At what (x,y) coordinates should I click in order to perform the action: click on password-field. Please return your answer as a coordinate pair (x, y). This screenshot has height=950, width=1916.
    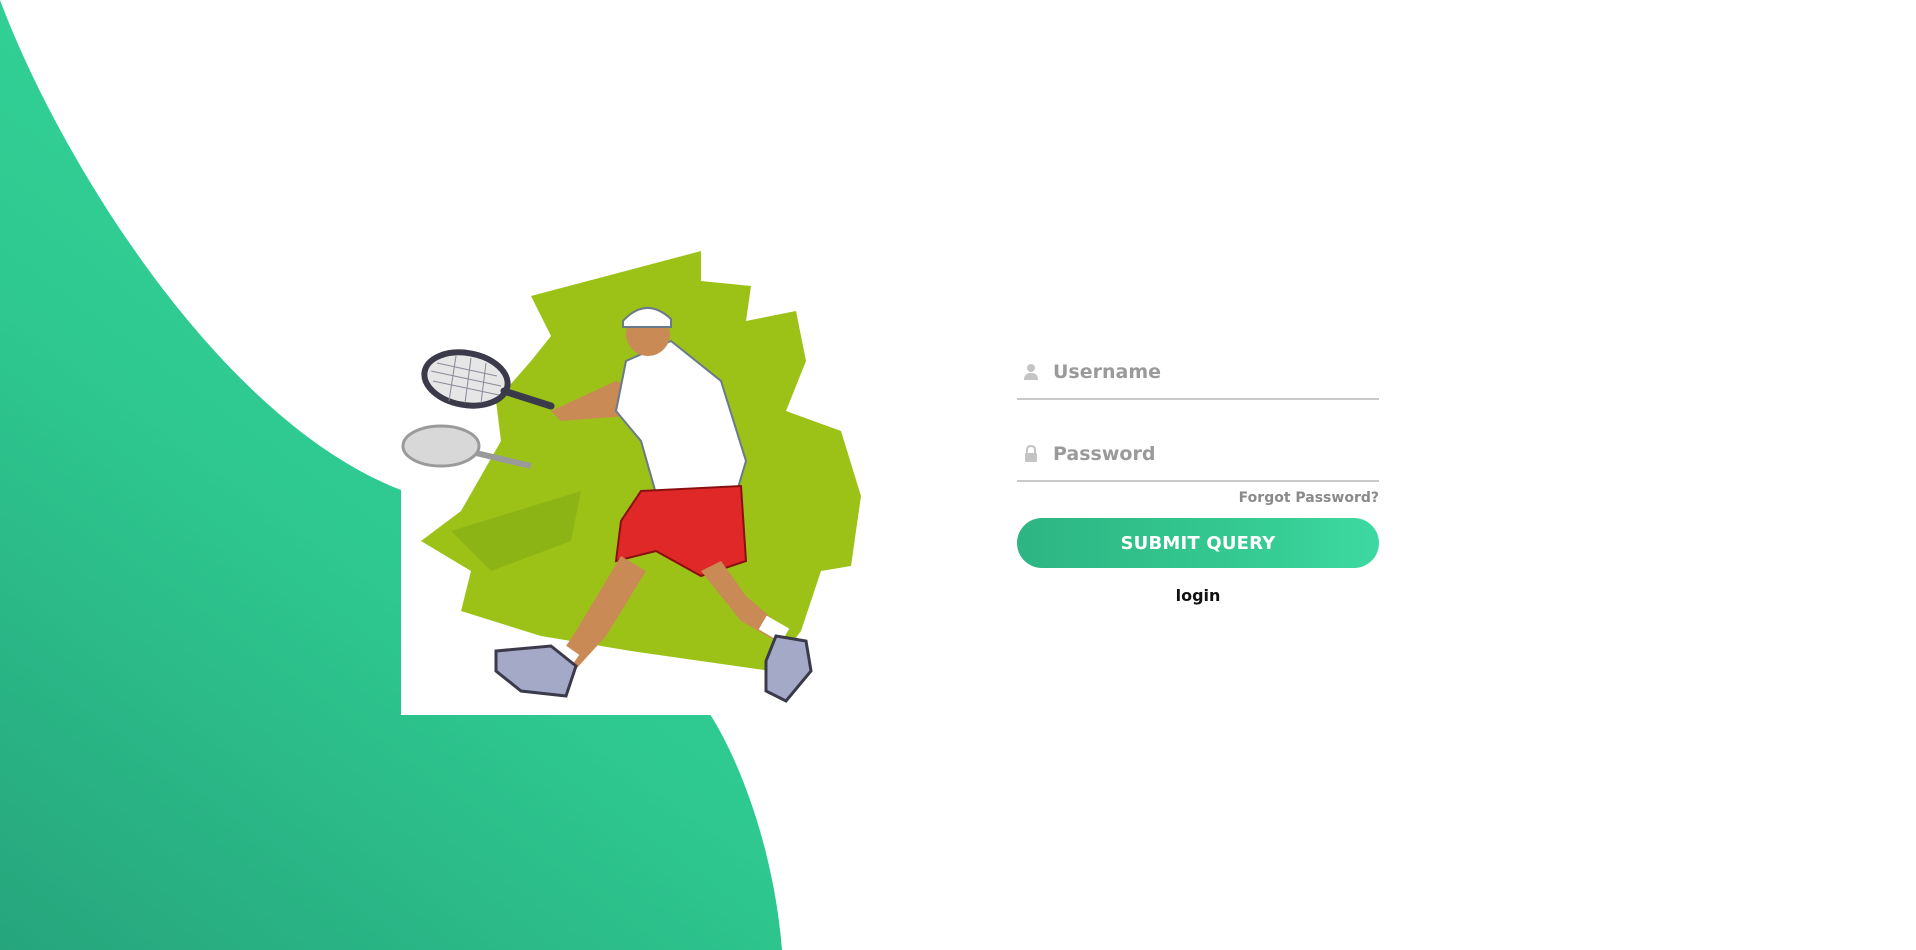
    Looking at the image, I should click on (1198, 455).